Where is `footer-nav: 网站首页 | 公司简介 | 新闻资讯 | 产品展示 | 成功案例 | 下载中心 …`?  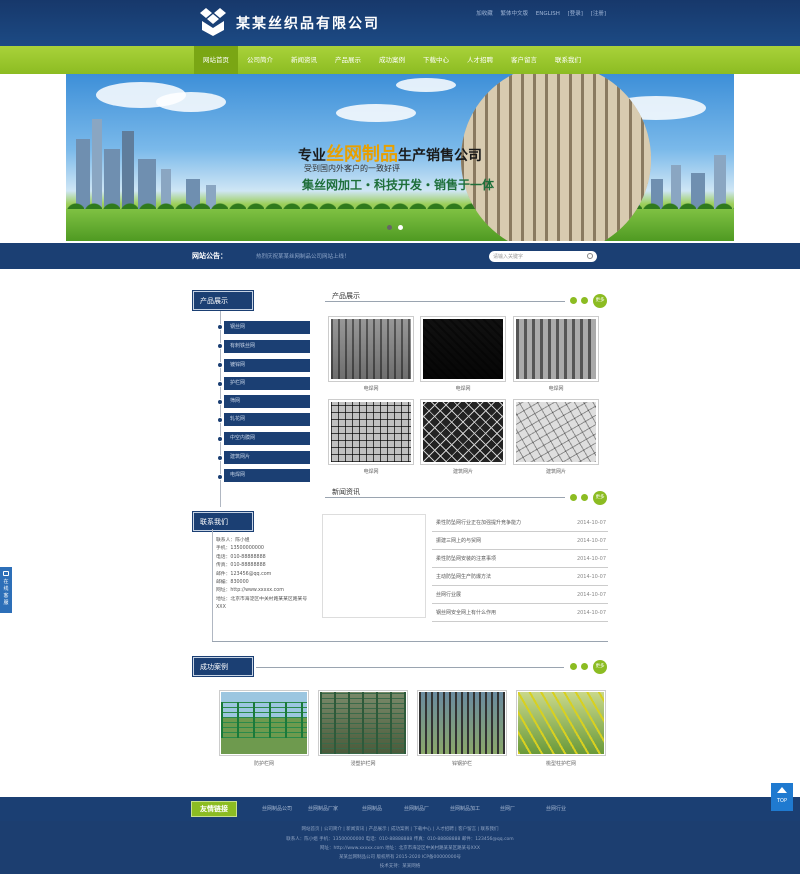
footer-nav: 网站首页 | 公司简介 | 新闻资讯 | 产品展示 | 成功案例 | 下载中心 … is located at coordinates (400, 829).